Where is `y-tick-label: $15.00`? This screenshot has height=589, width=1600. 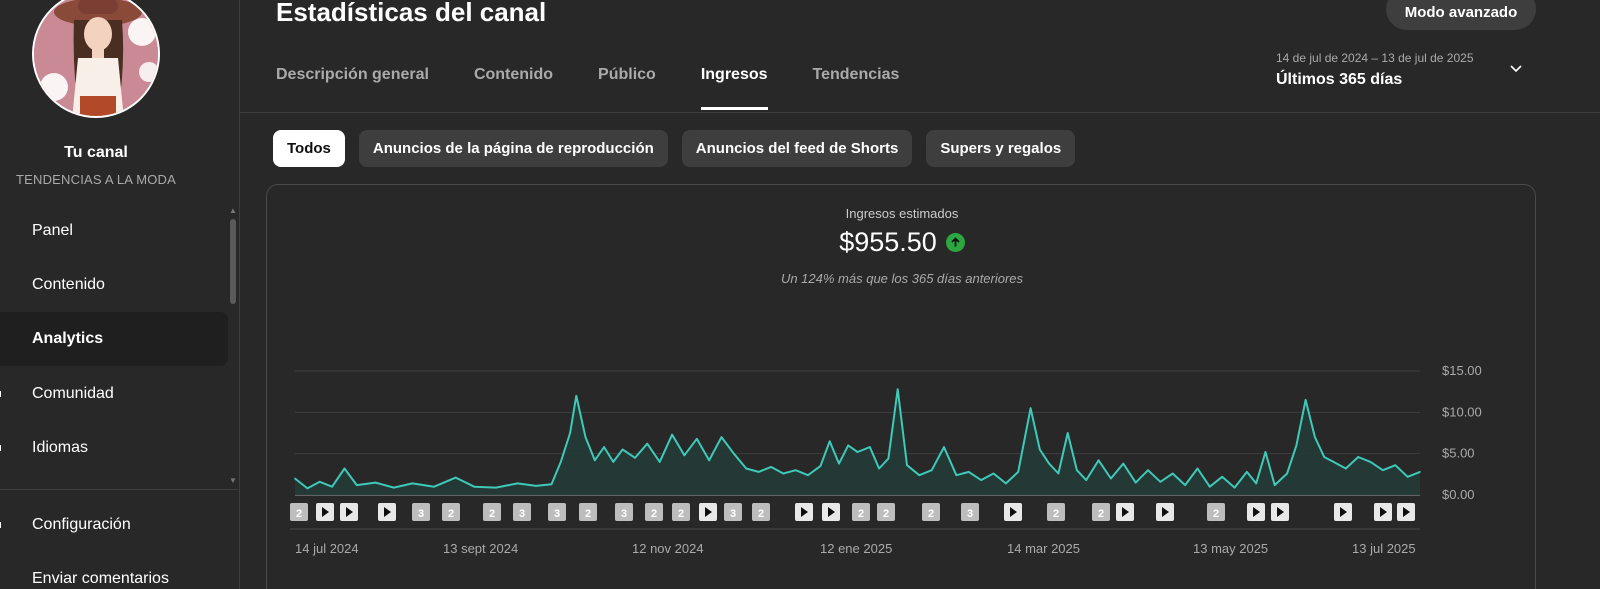
y-tick-label: $15.00 is located at coordinates (1462, 370).